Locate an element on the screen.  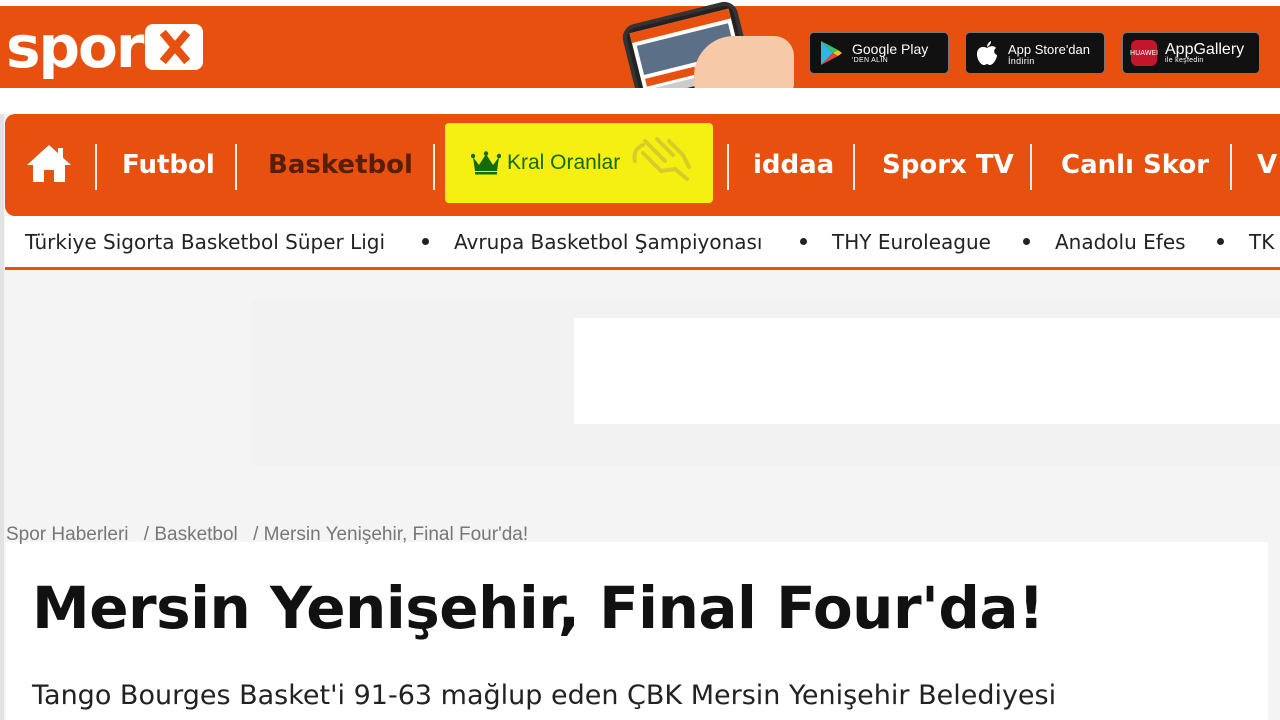
app-store-button: App Store'dan İndirin is located at coordinates (1035, 53).